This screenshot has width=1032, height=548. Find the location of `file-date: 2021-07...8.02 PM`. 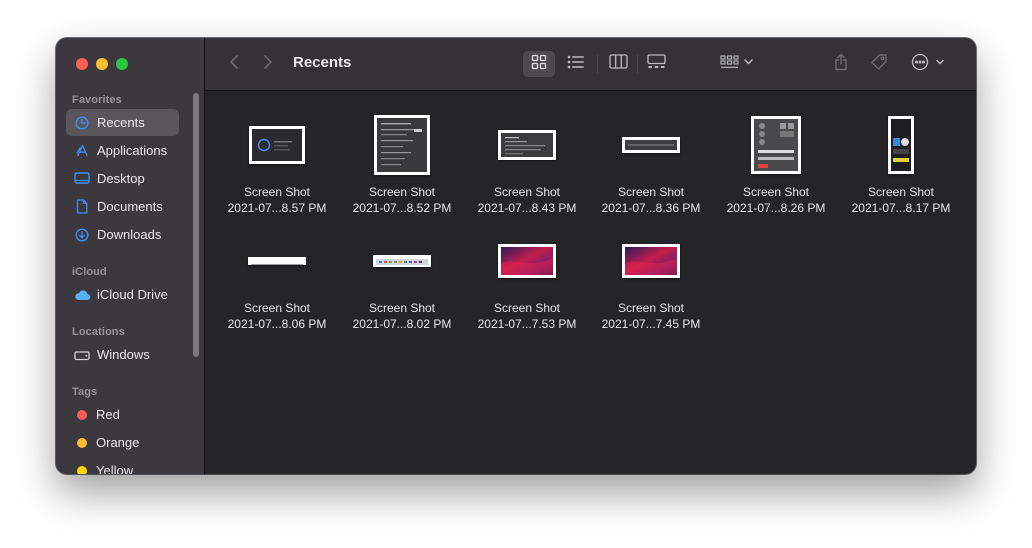

file-date: 2021-07...8.02 PM is located at coordinates (402, 324).